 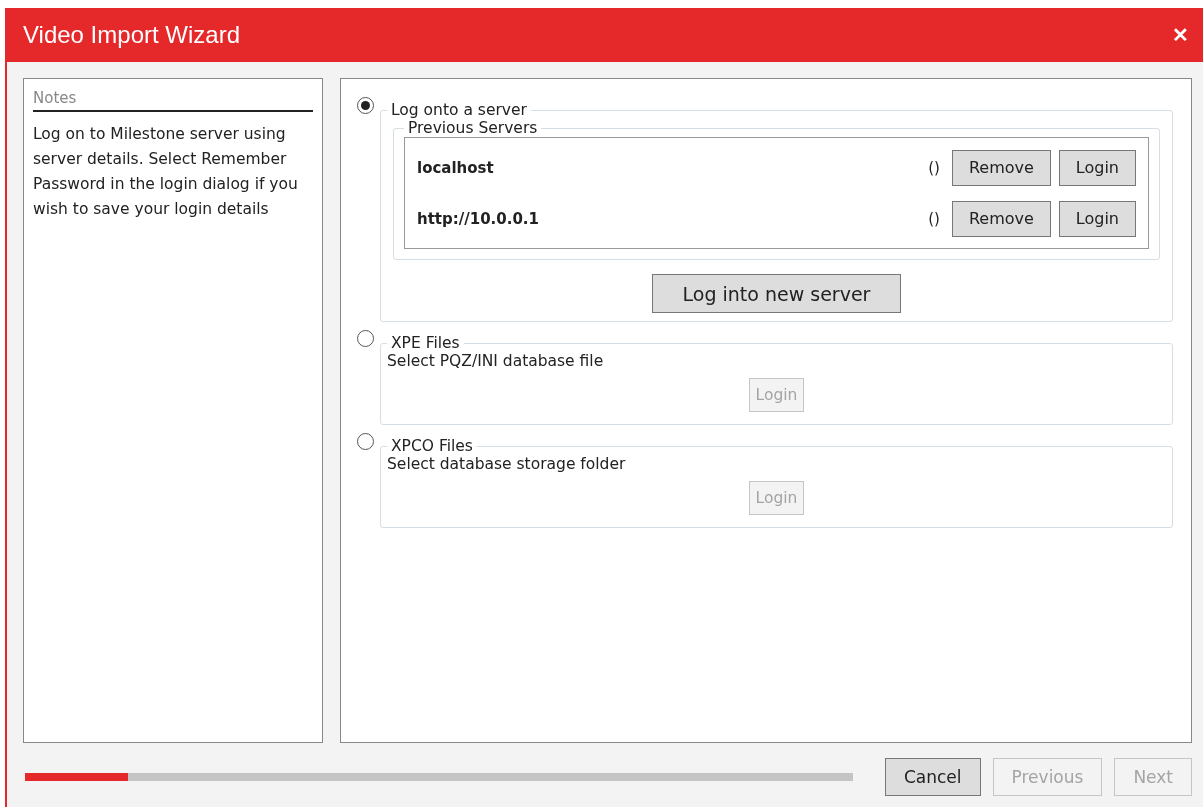 What do you see at coordinates (459, 110) in the screenshot?
I see `option-label: Log onto a server` at bounding box center [459, 110].